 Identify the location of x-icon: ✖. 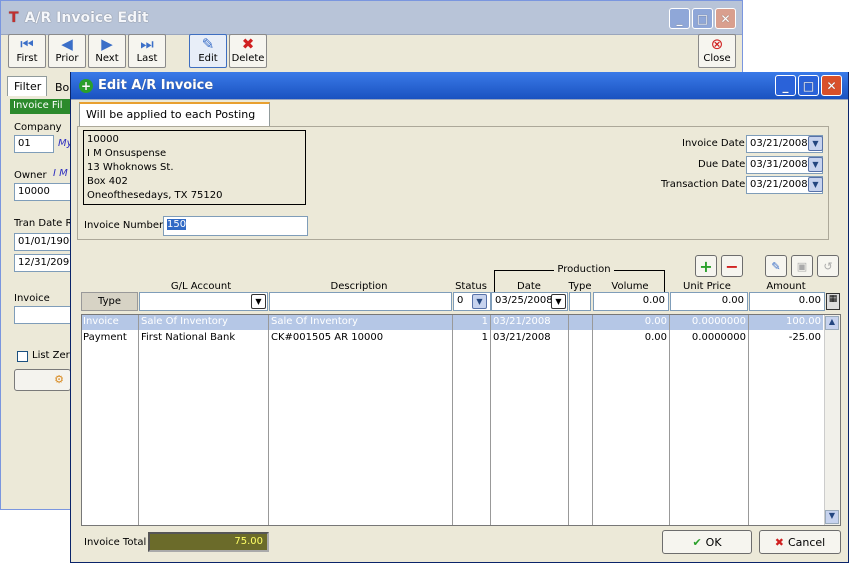
(779, 542).